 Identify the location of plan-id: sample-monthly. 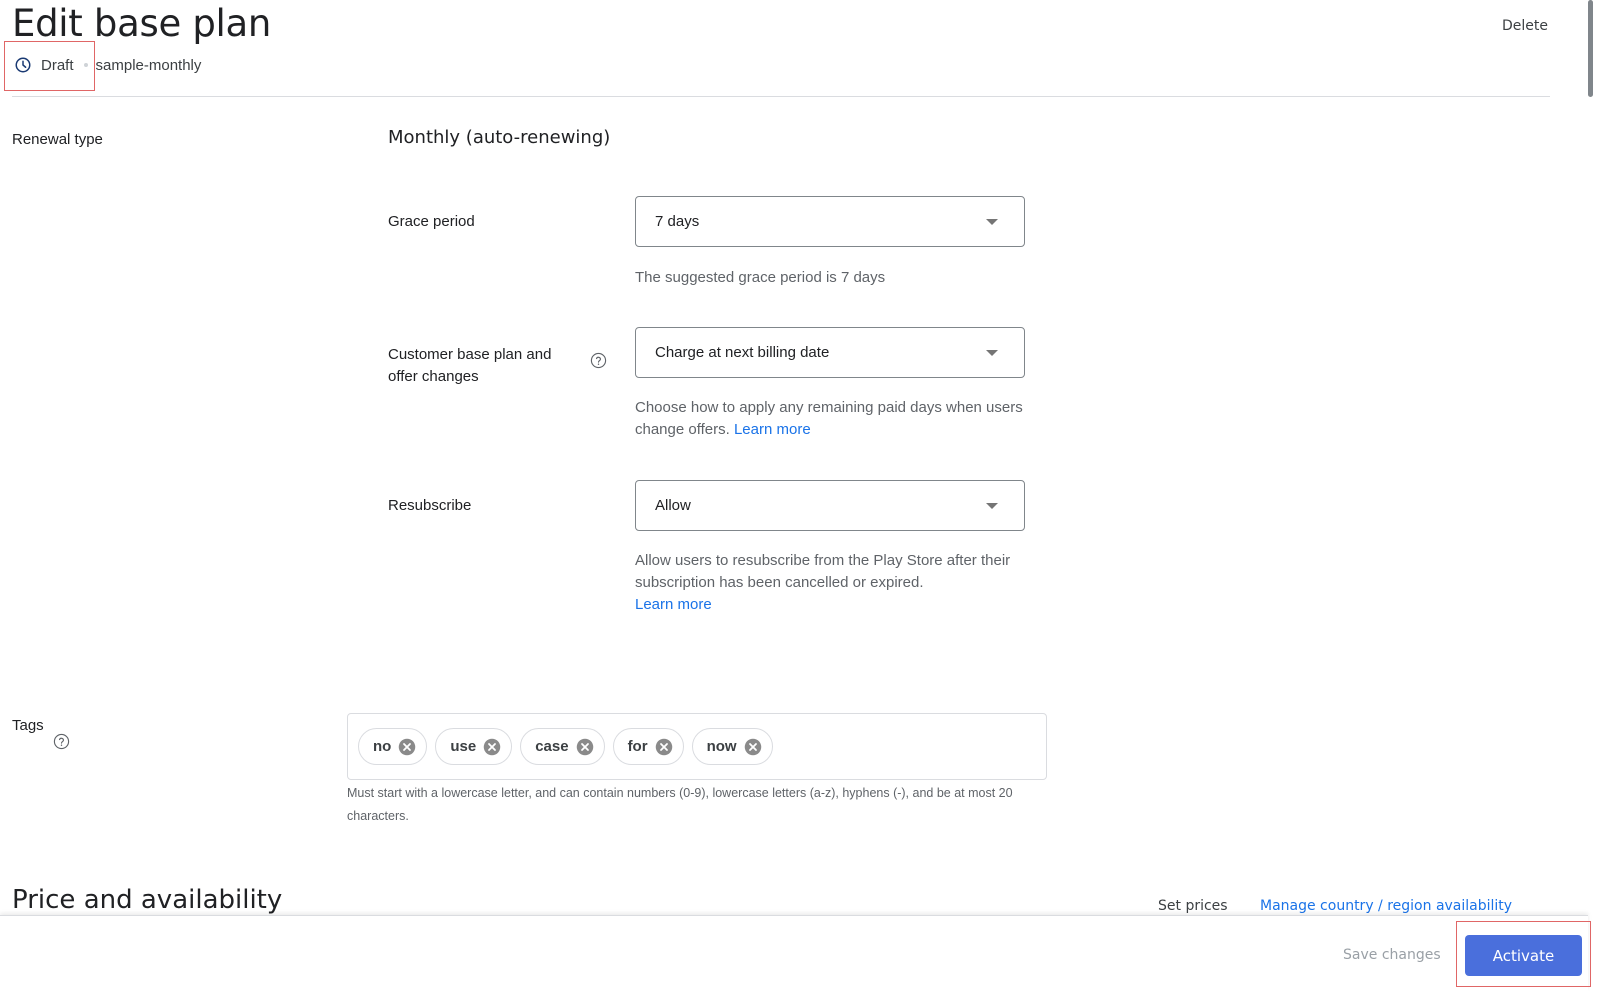
(148, 65).